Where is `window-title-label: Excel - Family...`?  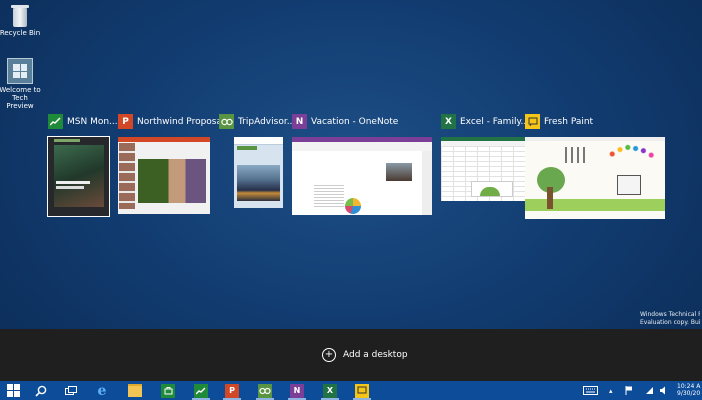
window-title-label: Excel - Family... is located at coordinates (495, 121).